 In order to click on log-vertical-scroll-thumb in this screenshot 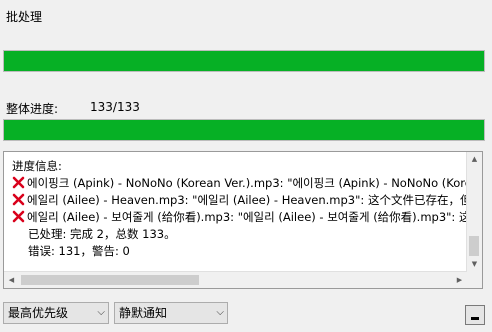, I will do `click(474, 246)`.